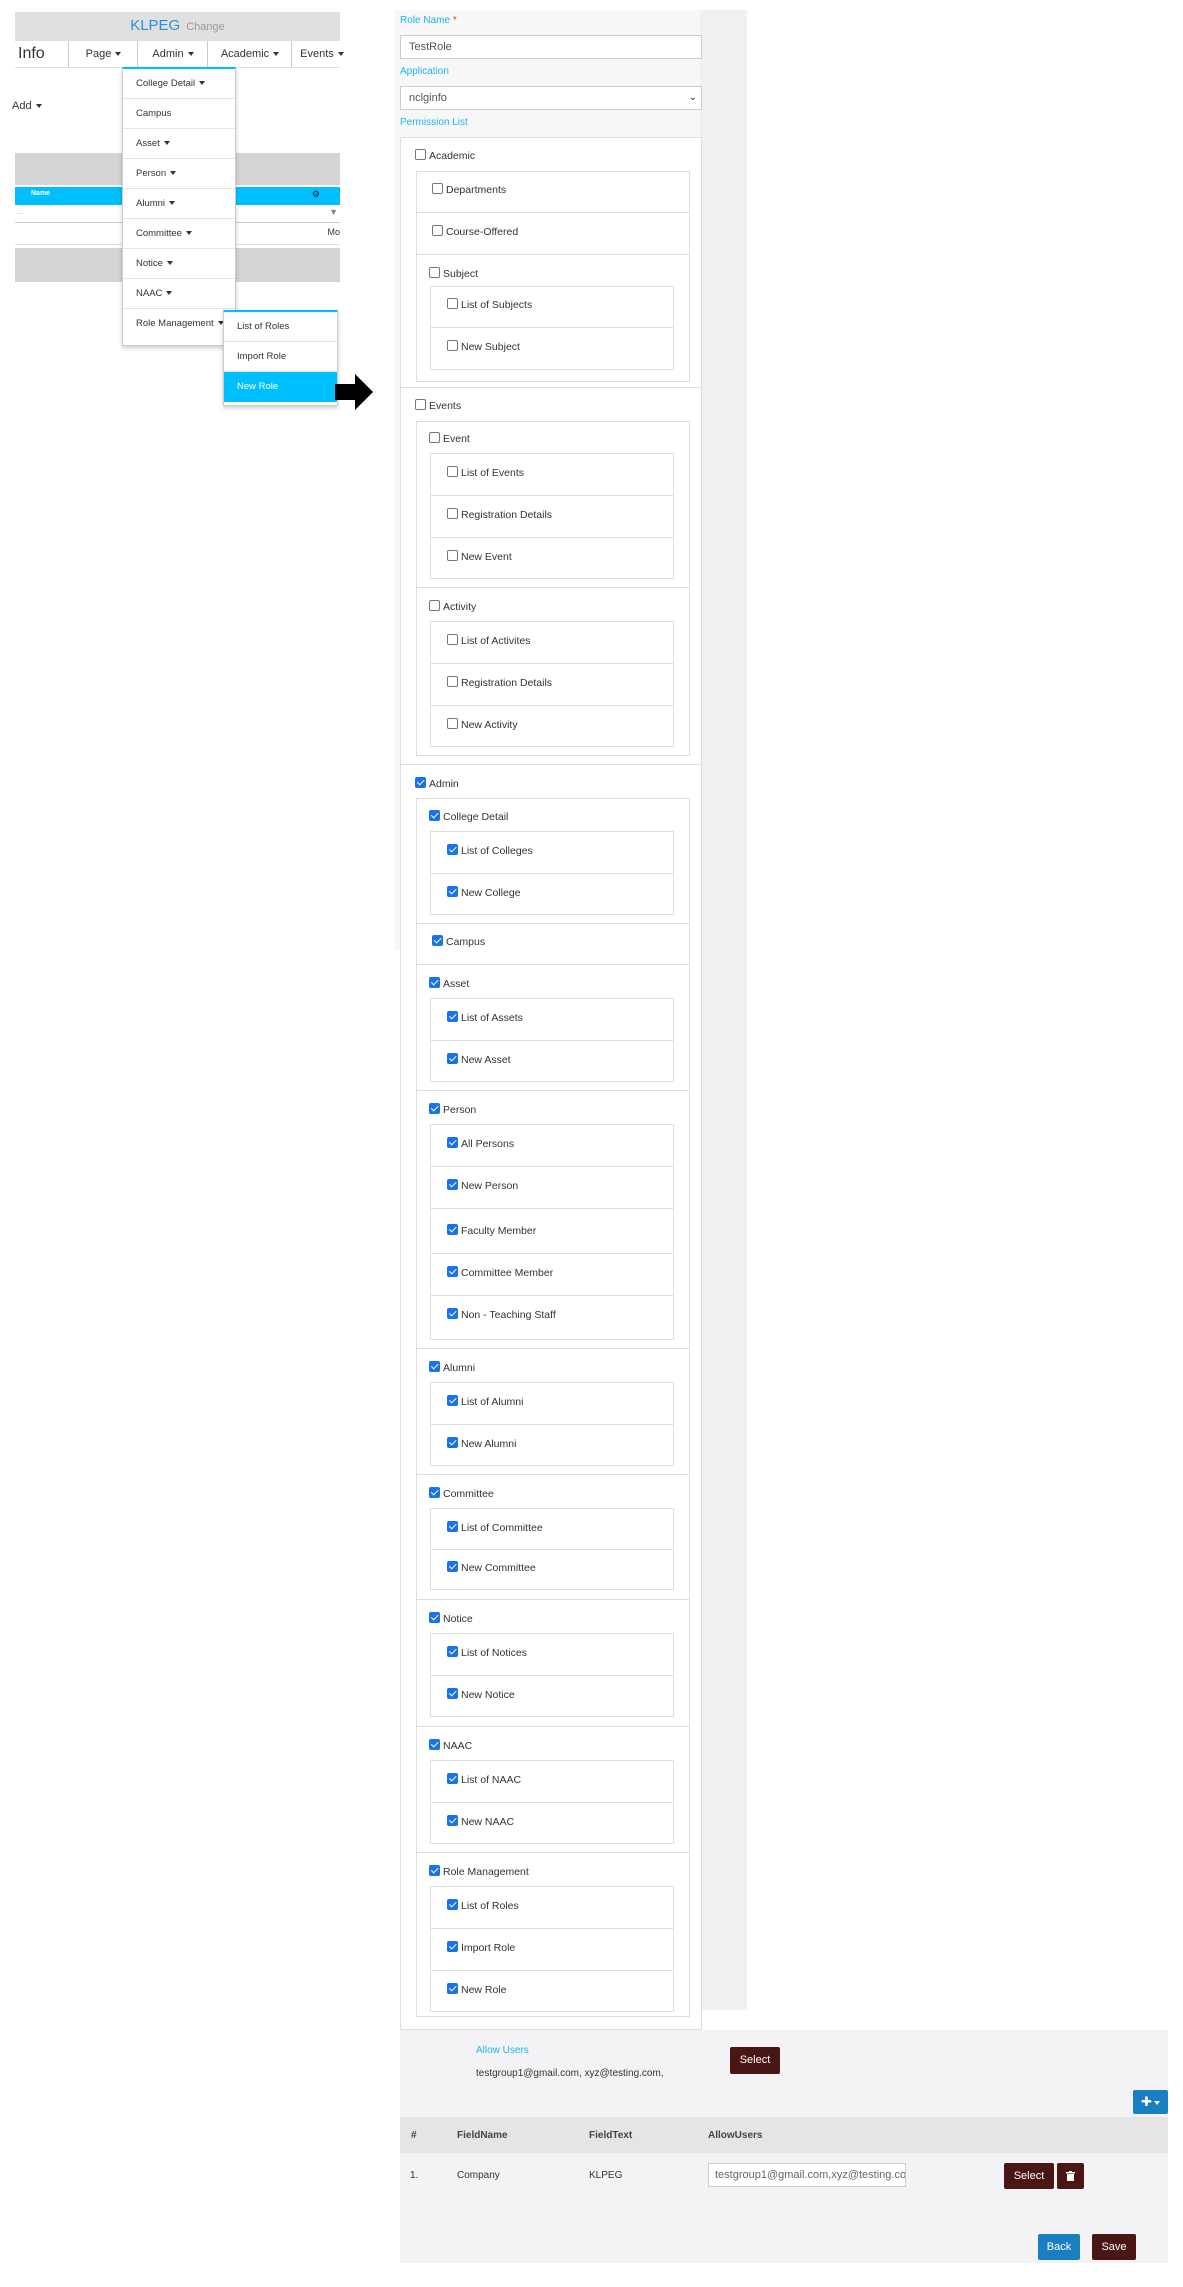 The width and height of the screenshot is (1183, 2287). I want to click on nav-academic: Academic, so click(249, 54).